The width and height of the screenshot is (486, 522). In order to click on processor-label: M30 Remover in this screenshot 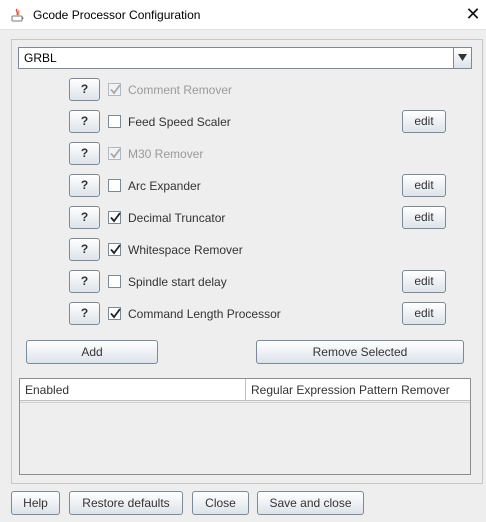, I will do `click(166, 154)`.